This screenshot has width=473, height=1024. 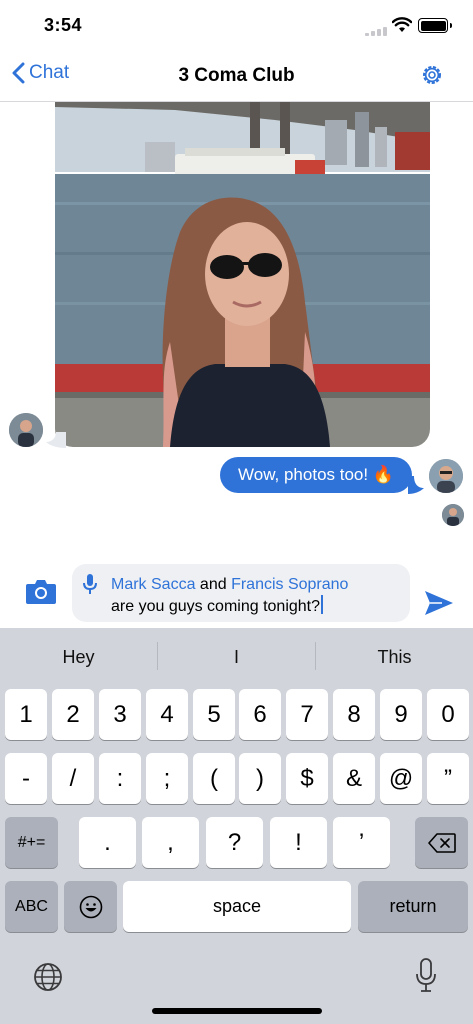 I want to click on suggestion-item: I, so click(x=236, y=657).